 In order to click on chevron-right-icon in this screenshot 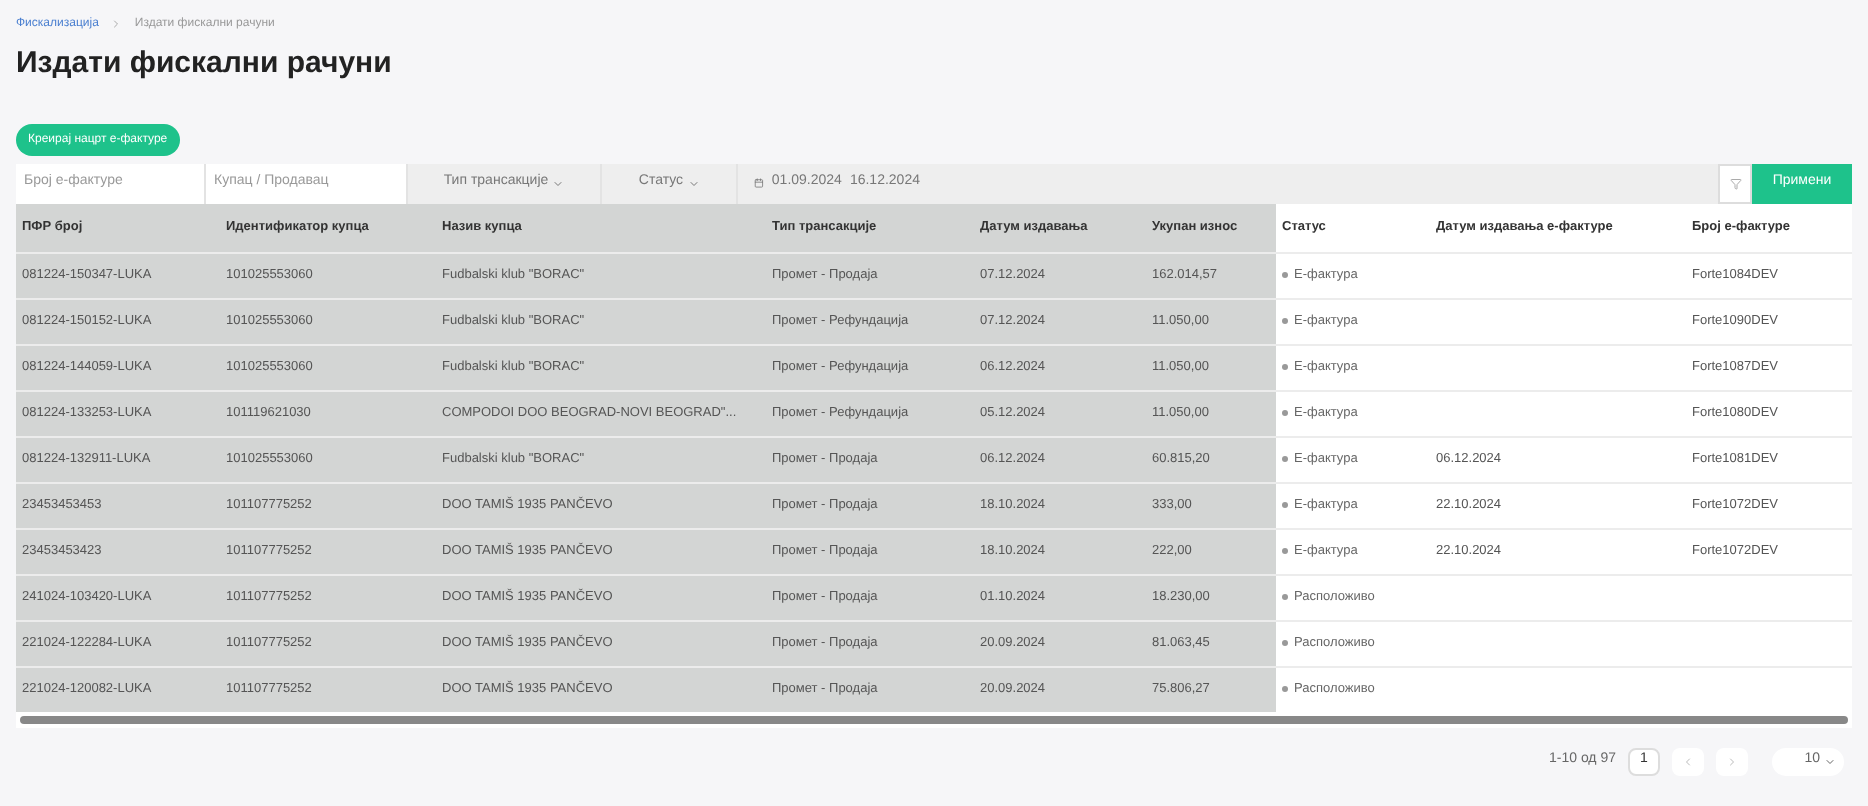, I will do `click(1732, 761)`.